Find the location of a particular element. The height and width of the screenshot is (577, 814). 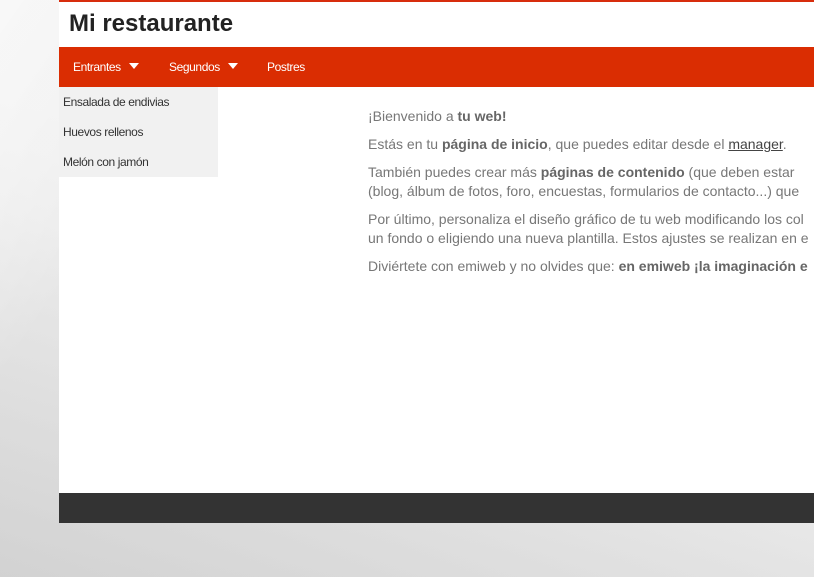

site-title: Mi restaurante is located at coordinates (151, 23).